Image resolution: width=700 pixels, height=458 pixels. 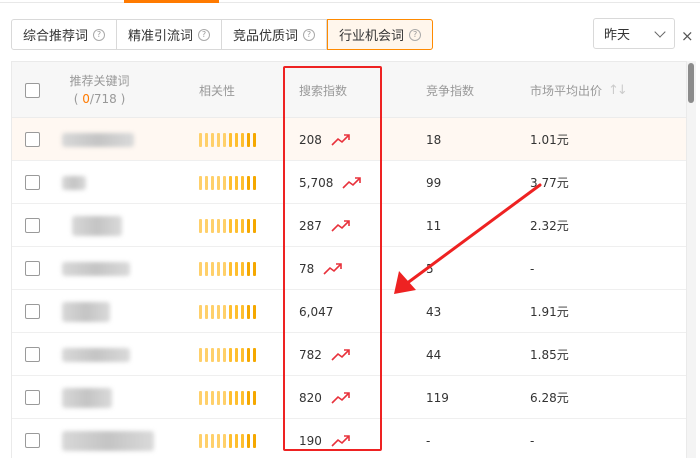 I want to click on search-index-cell: 78, so click(x=321, y=268).